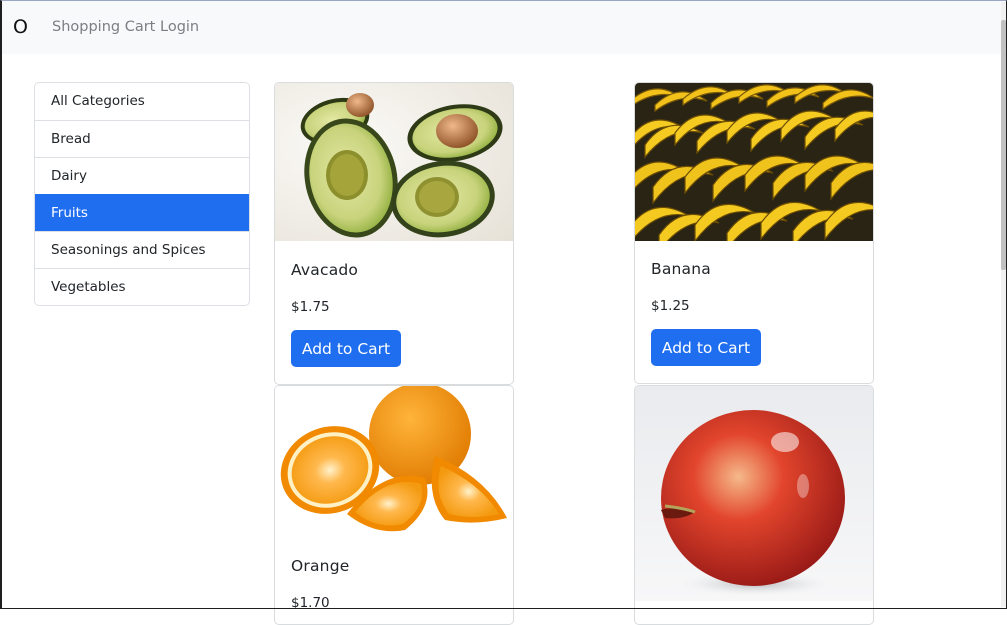  Describe the element at coordinates (670, 306) in the screenshot. I see `product-price: $1.25` at that location.